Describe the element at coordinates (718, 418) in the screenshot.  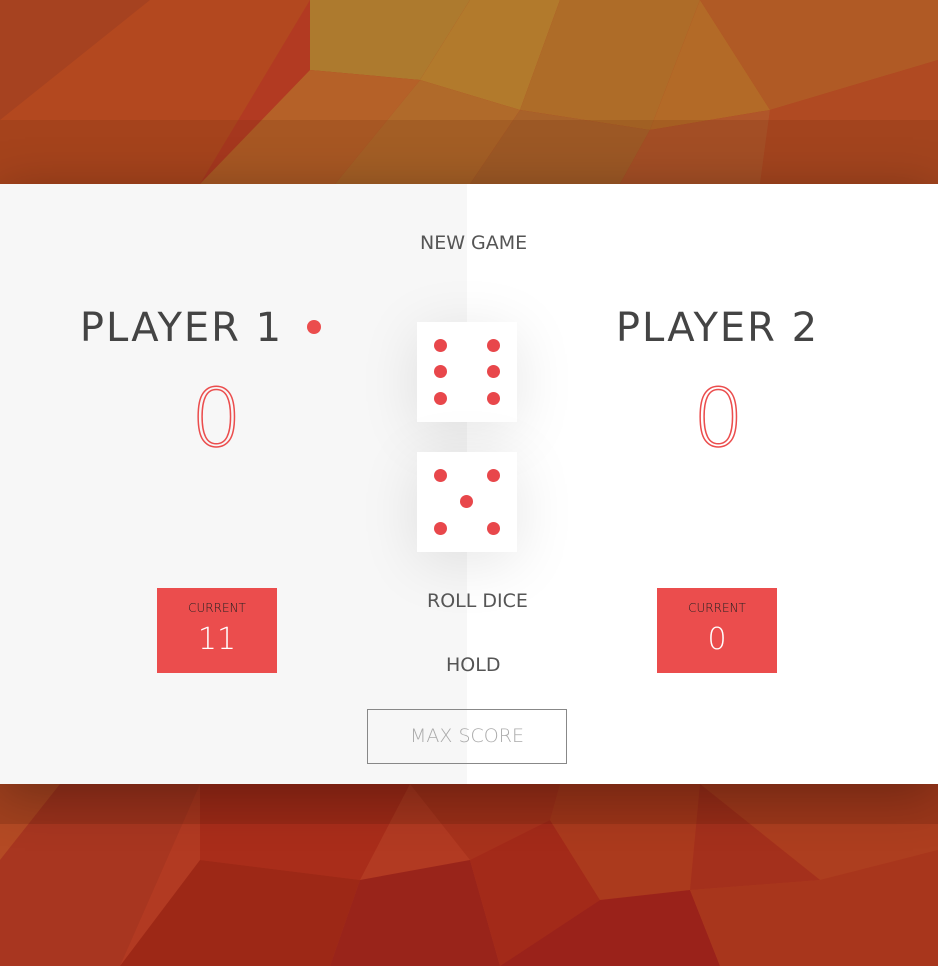
I see `player-2-score-value: 0` at that location.